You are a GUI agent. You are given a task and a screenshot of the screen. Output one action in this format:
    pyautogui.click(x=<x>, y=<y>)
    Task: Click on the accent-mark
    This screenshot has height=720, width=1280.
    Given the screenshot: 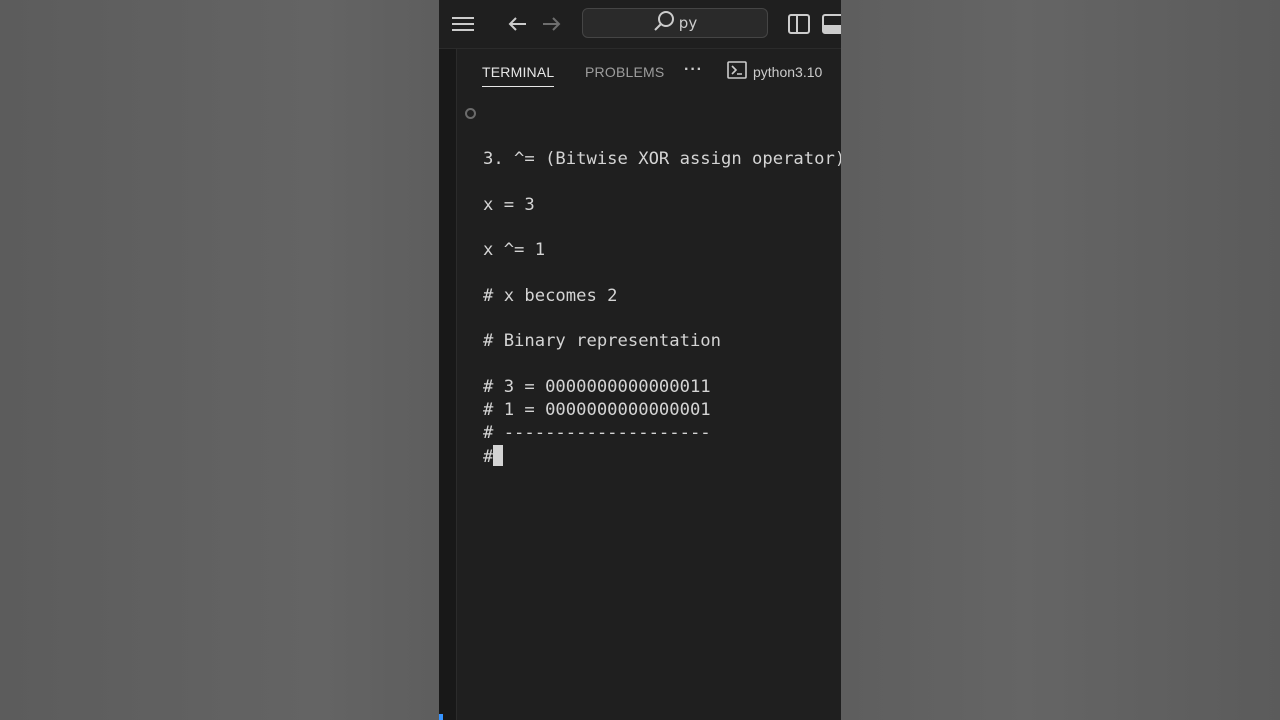 What is the action you would take?
    pyautogui.click(x=441, y=717)
    